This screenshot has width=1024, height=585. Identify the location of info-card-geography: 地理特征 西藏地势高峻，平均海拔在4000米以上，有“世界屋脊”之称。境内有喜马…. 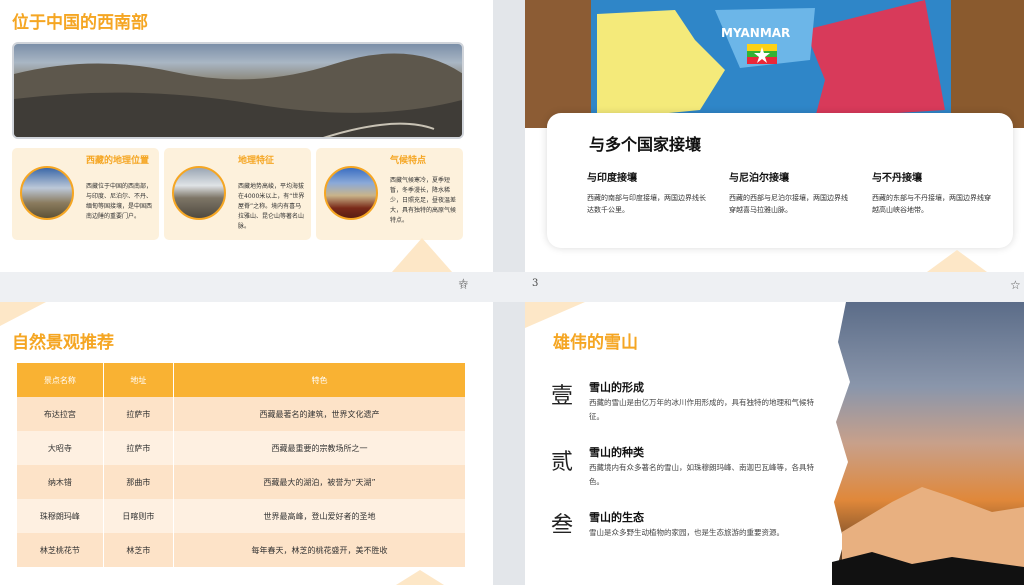
(237, 194).